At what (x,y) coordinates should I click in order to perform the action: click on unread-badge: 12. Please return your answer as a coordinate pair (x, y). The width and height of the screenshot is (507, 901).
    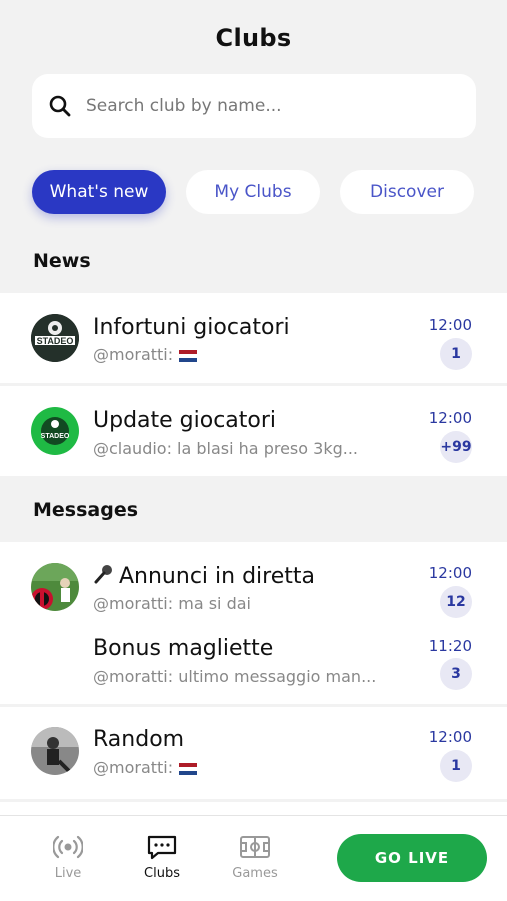
    Looking at the image, I should click on (456, 602).